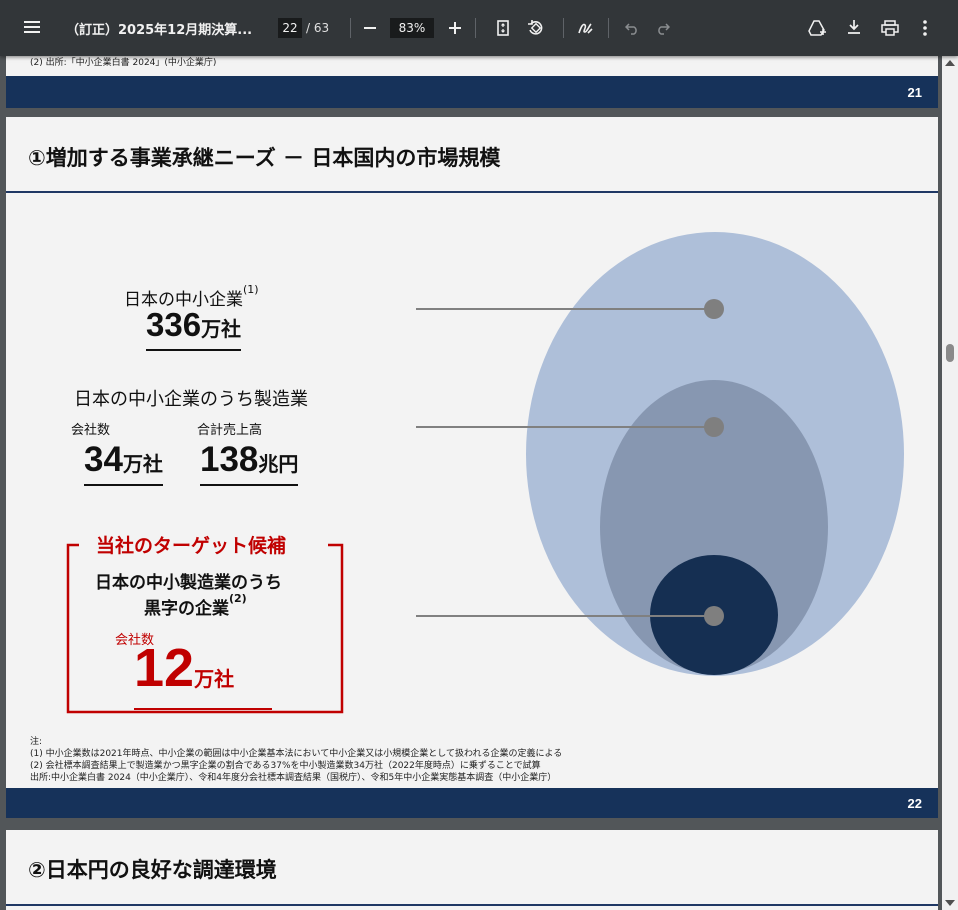 The image size is (958, 910). What do you see at coordinates (229, 459) in the screenshot?
I see `total-sales-value: 138` at bounding box center [229, 459].